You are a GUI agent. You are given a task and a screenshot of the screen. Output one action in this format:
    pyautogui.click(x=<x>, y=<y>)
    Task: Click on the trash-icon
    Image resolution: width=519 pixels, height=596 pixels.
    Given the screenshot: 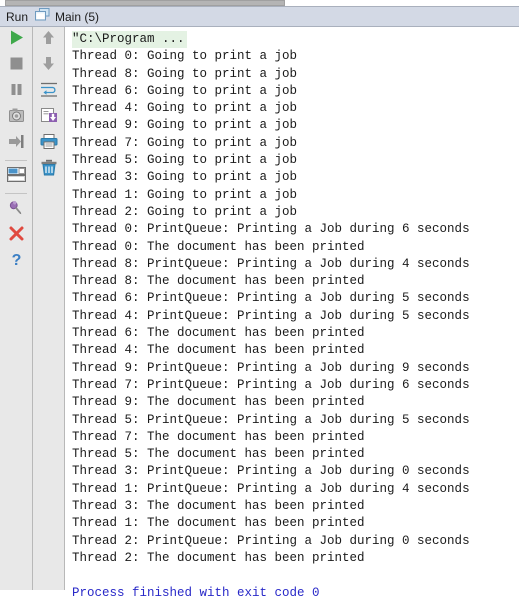 What is the action you would take?
    pyautogui.click(x=49, y=170)
    